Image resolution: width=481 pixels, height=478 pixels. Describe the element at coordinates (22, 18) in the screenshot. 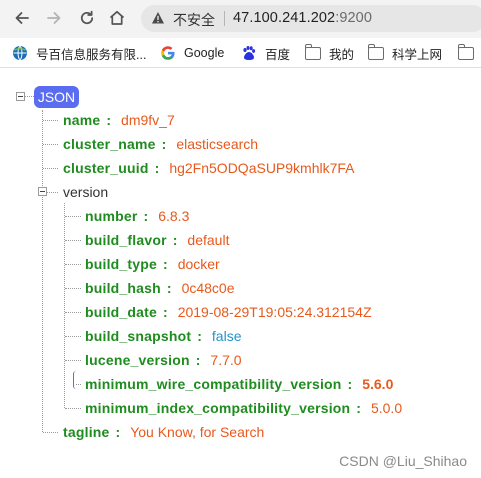

I see `back-arrow-icon` at that location.